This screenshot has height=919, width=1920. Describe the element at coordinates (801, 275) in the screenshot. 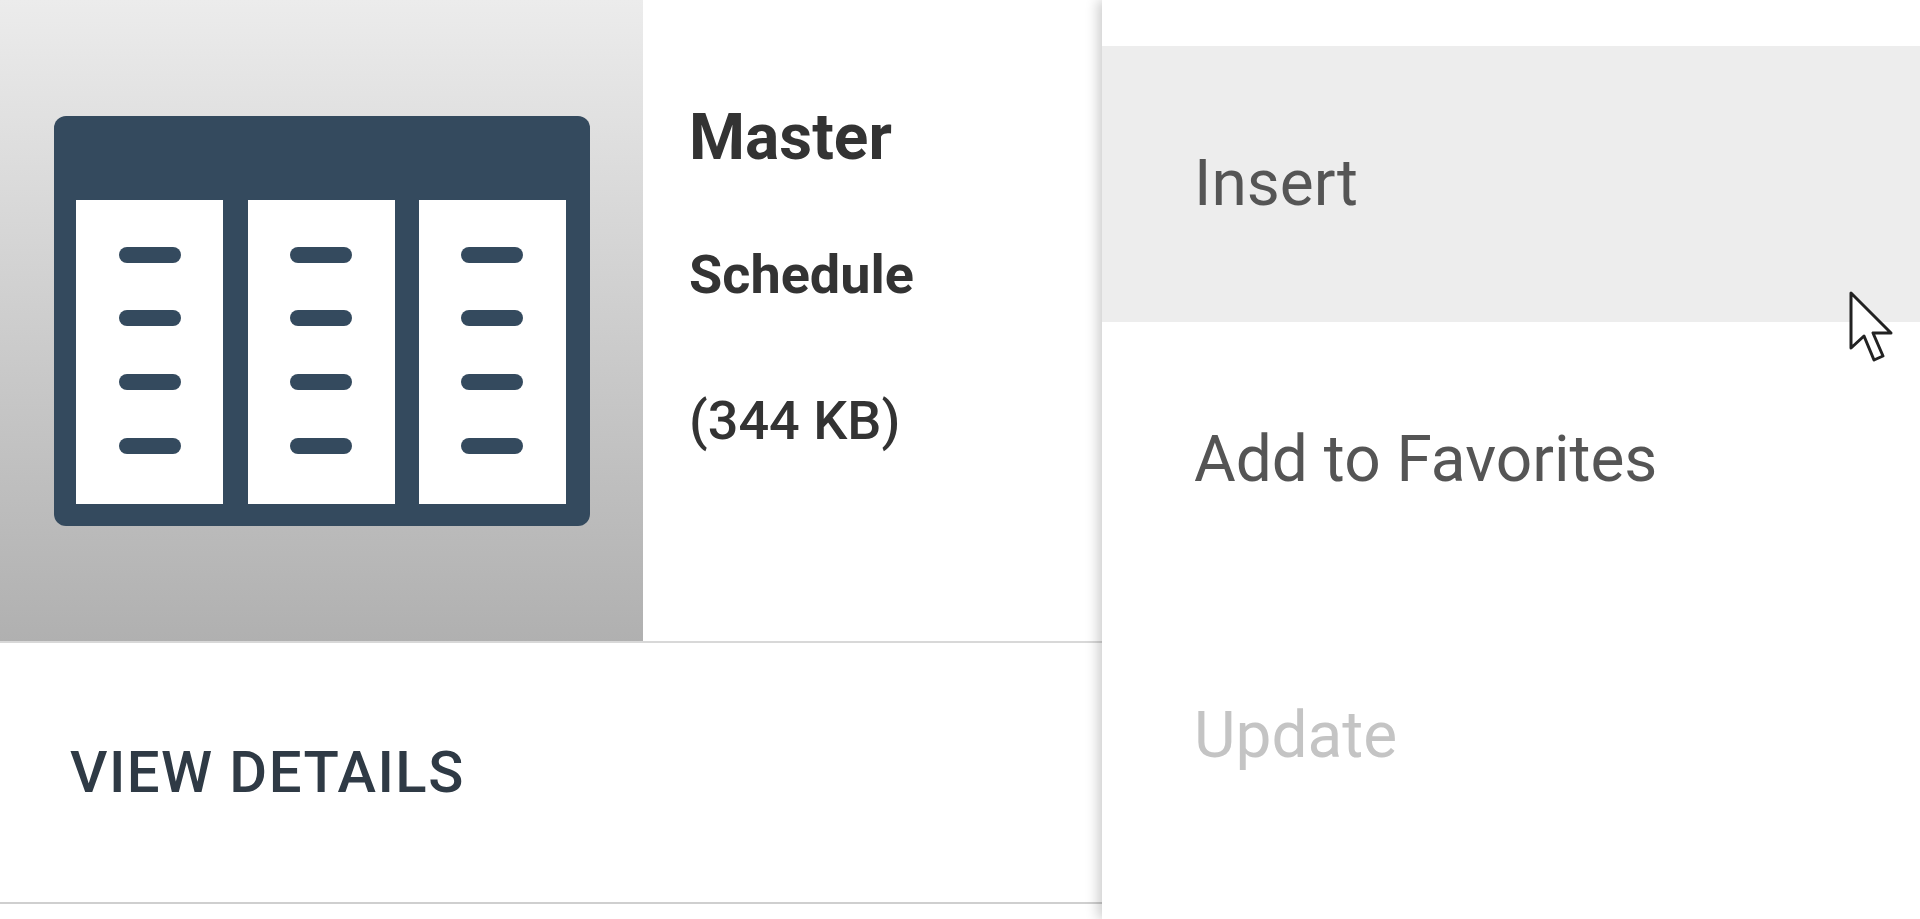

I see `file-title: Schedule` at that location.